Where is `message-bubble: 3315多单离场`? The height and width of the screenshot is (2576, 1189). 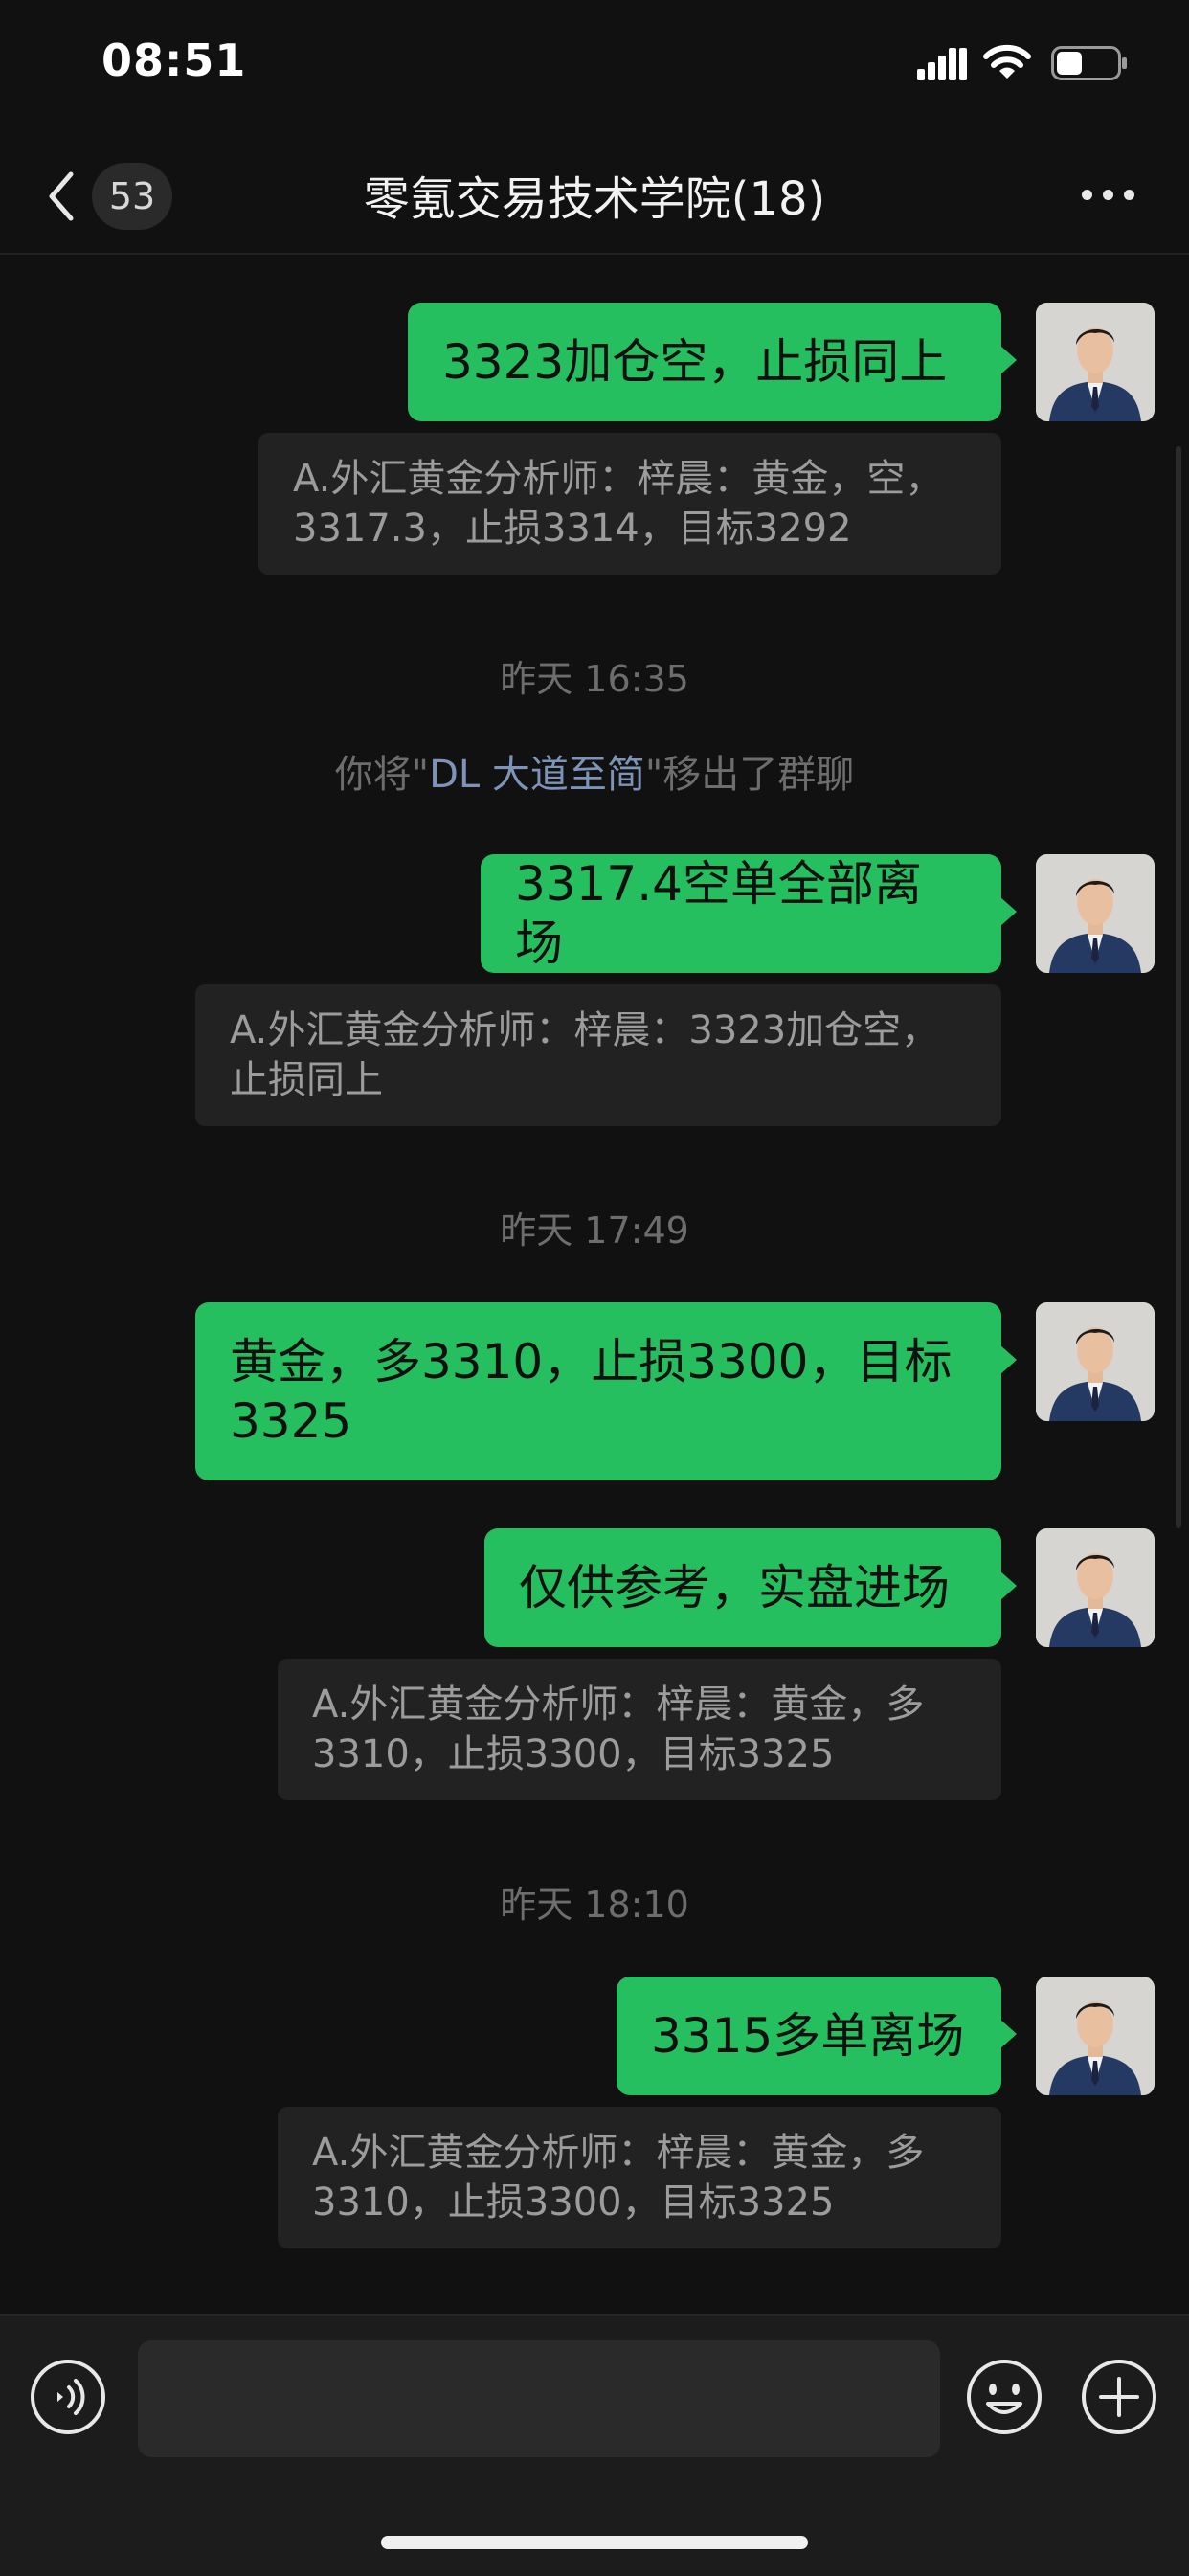
message-bubble: 3315多单离场 is located at coordinates (817, 2036).